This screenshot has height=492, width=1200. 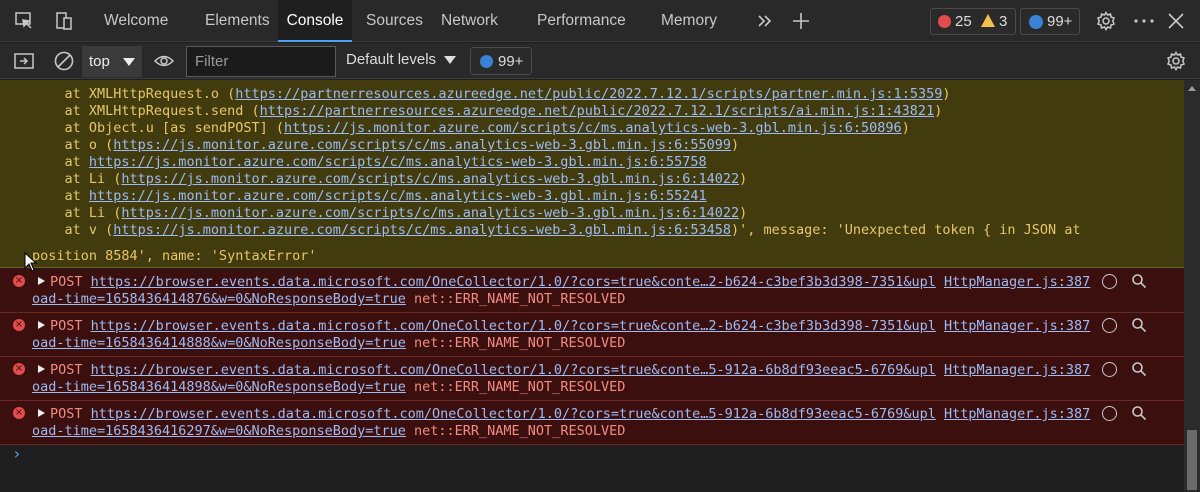 I want to click on more-options-icon, so click(x=1143, y=21).